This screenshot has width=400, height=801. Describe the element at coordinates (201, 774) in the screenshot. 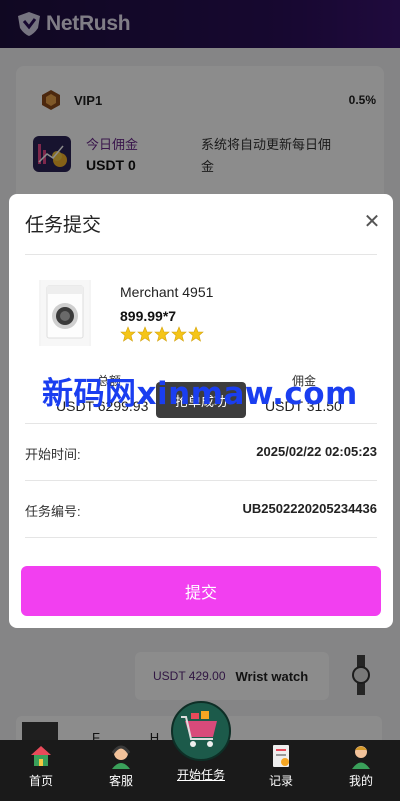

I see `nav-label-start-task: 开始任务` at that location.